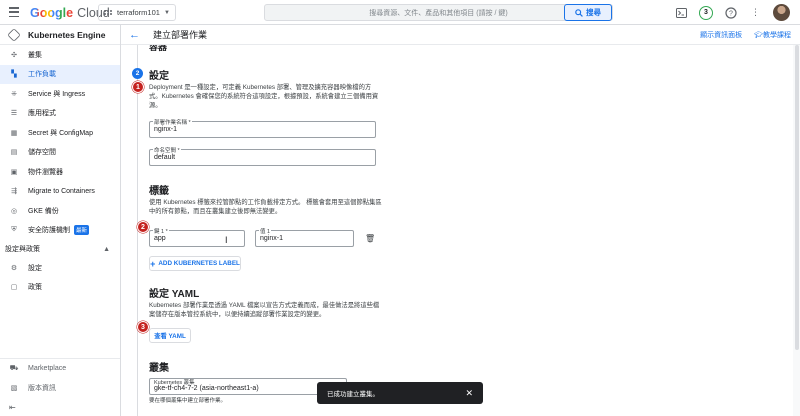 This screenshot has height=416, width=800. What do you see at coordinates (35, 55) in the screenshot?
I see `sidebar-item-label: 叢集` at bounding box center [35, 55].